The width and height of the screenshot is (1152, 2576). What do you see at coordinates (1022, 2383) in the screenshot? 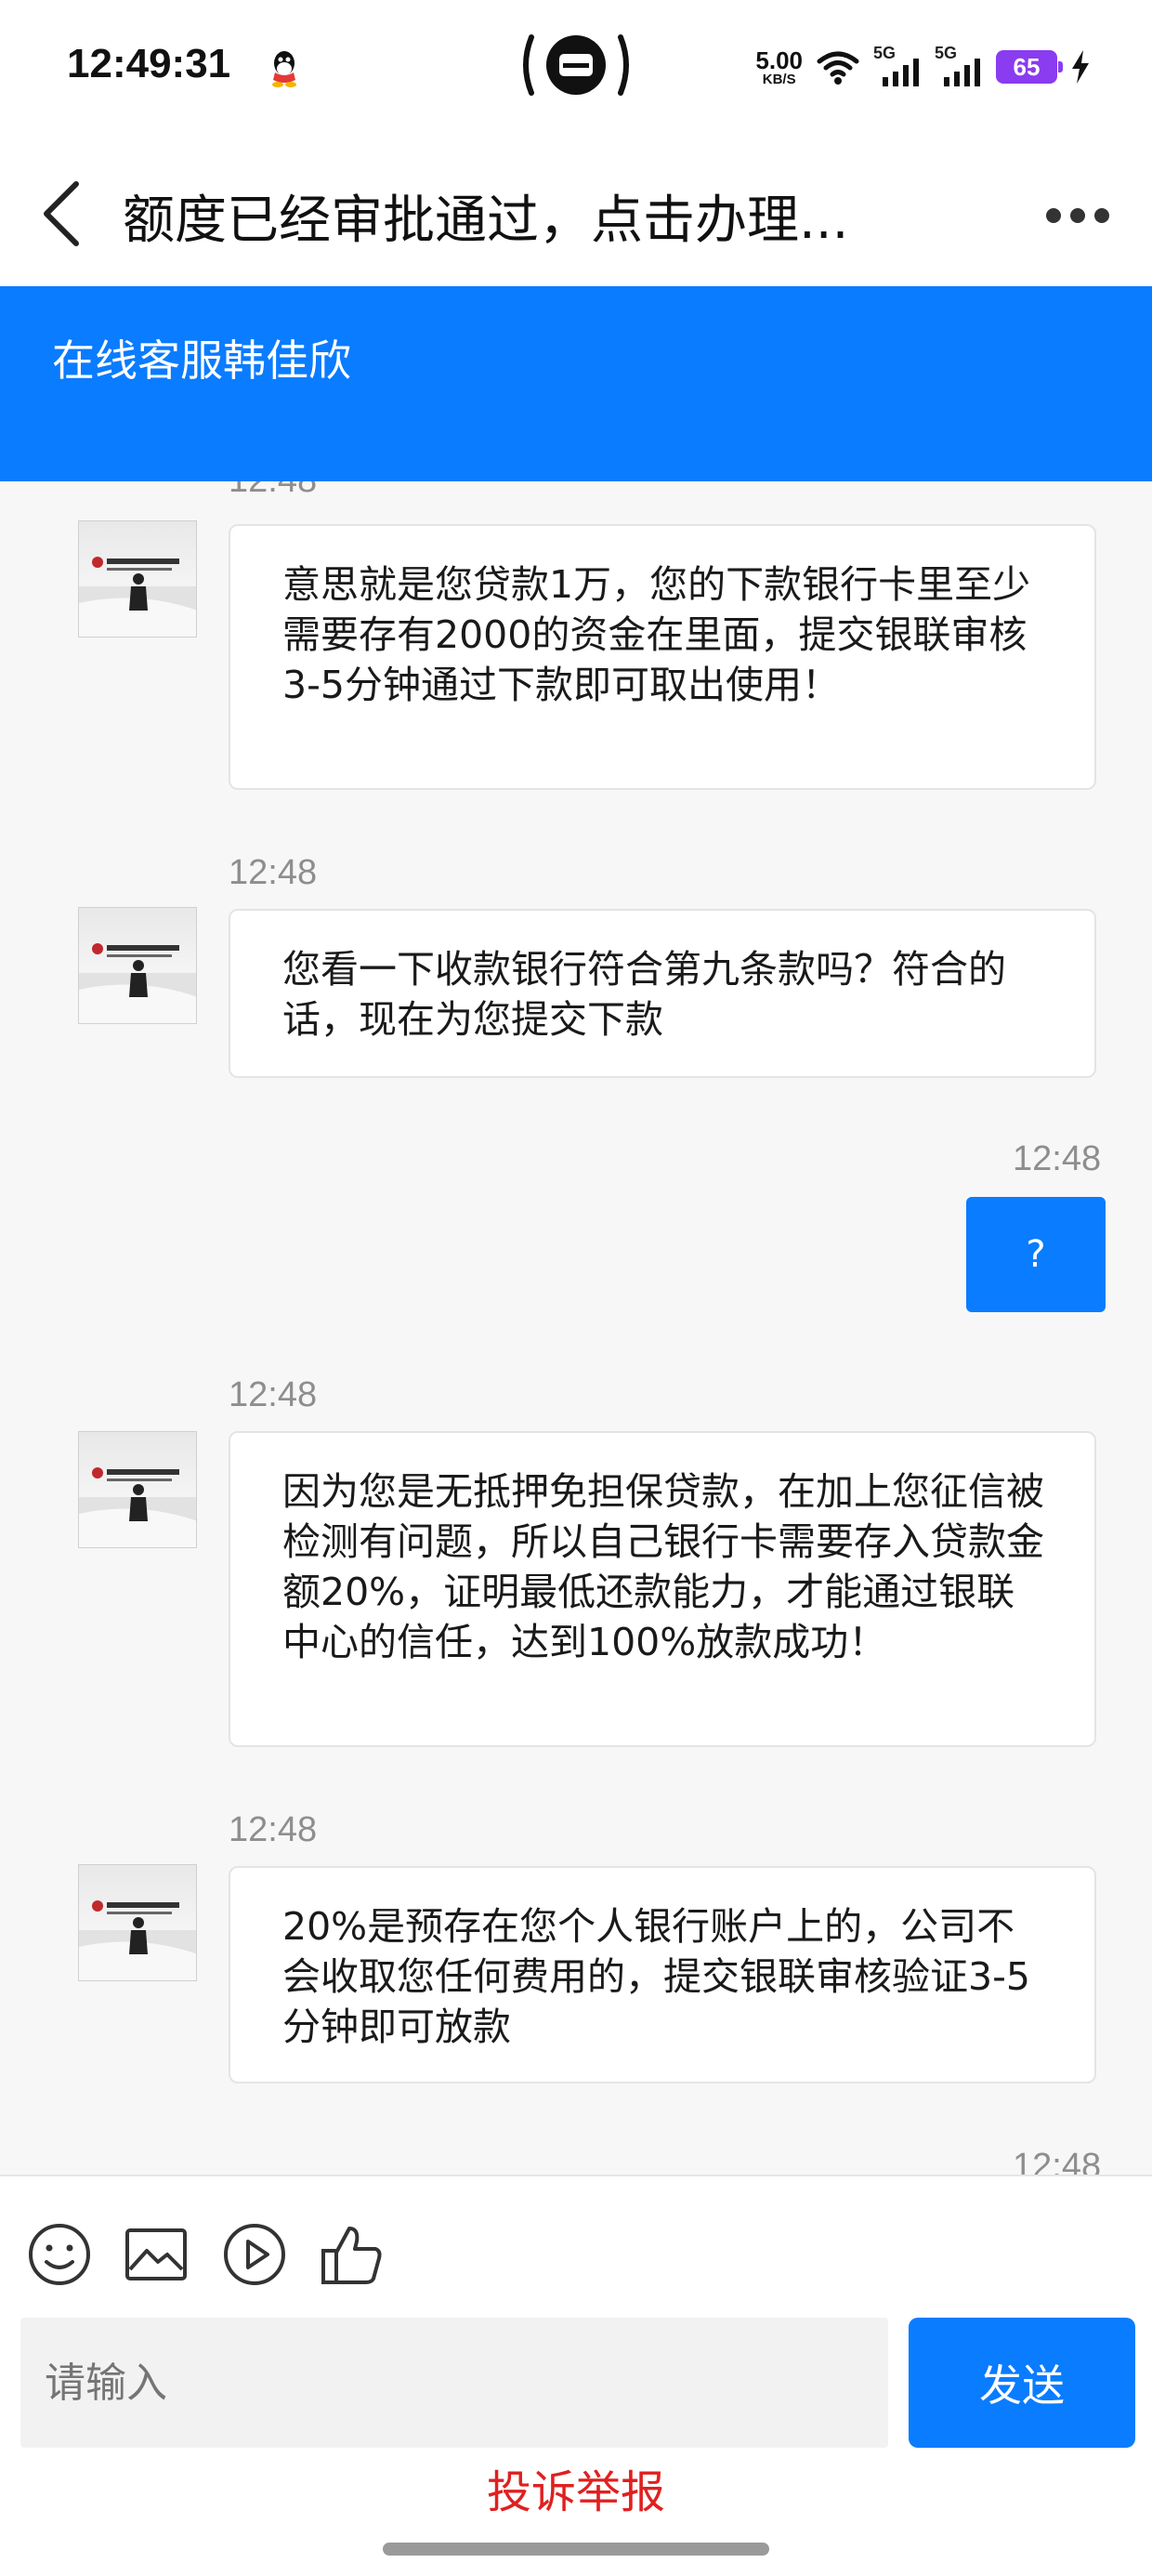
I see `send-button: 发送` at bounding box center [1022, 2383].